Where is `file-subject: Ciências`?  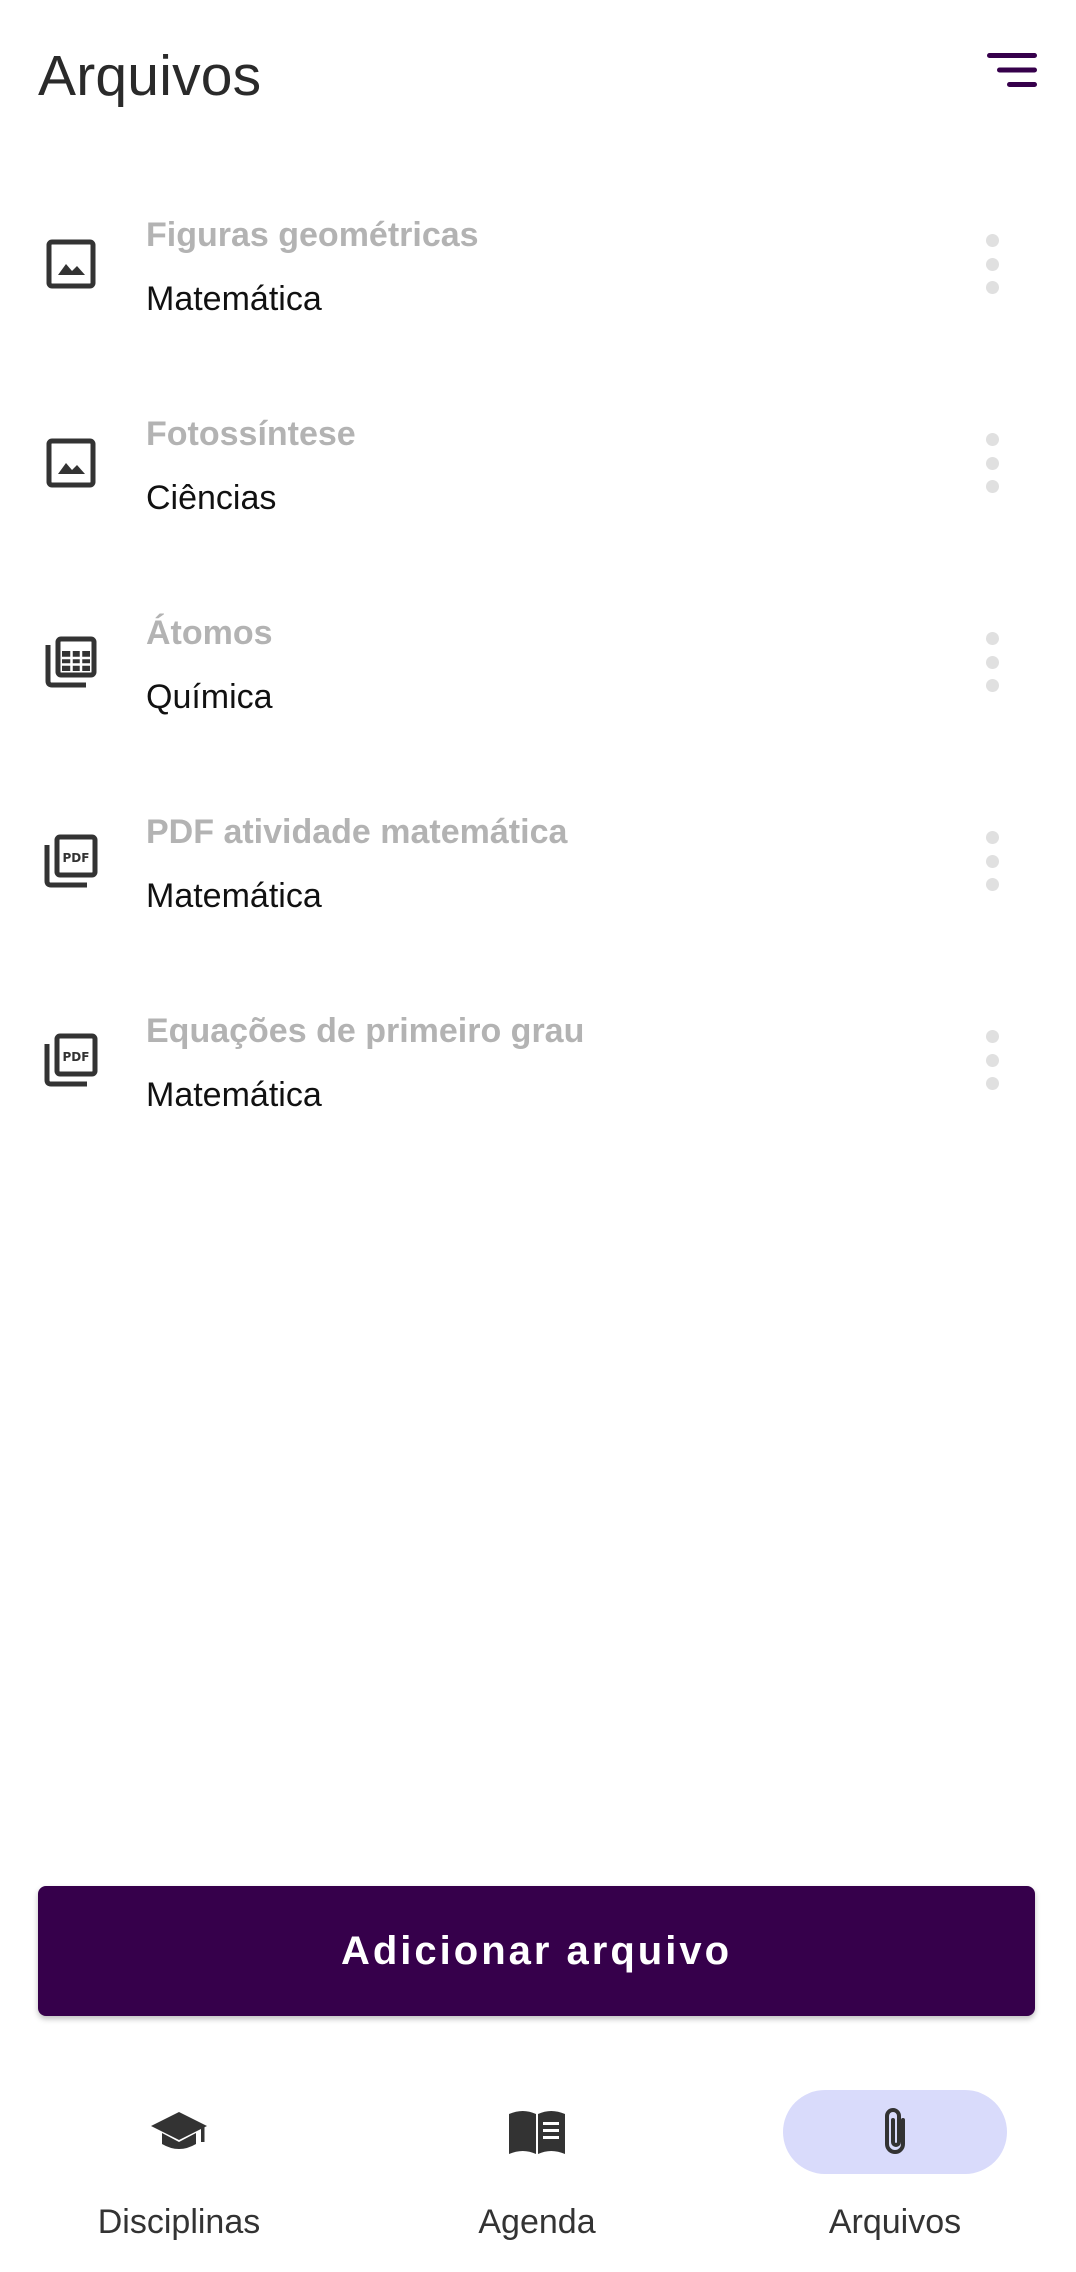 file-subject: Ciências is located at coordinates (211, 498).